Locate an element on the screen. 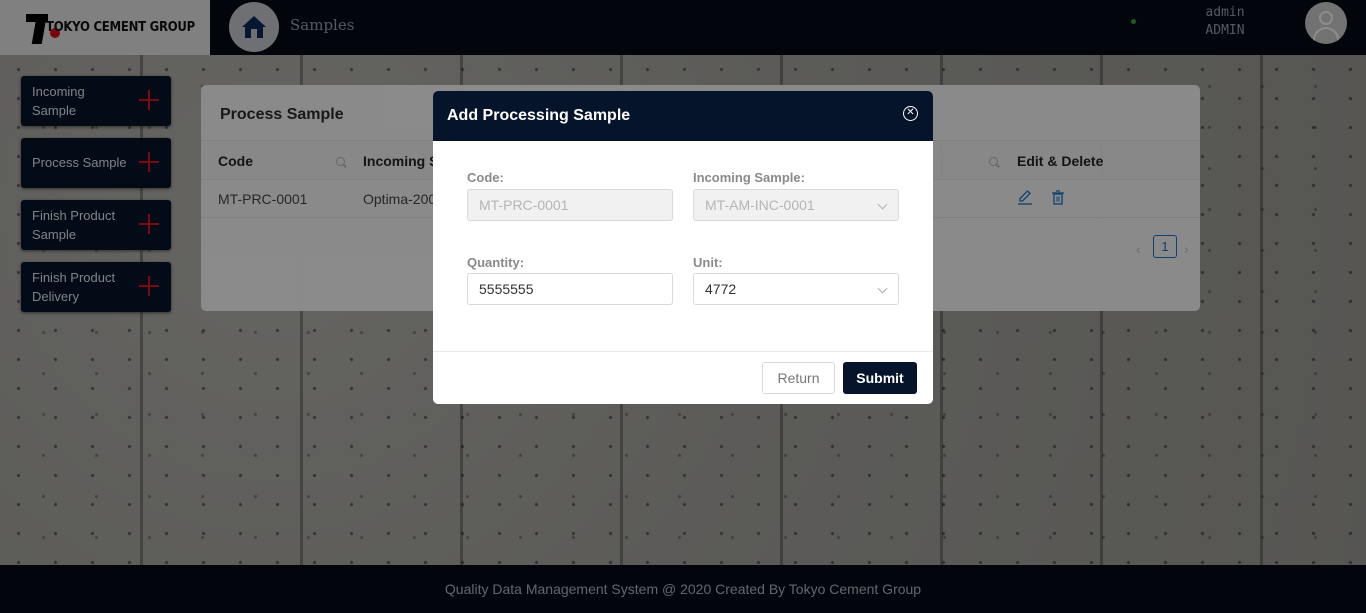 The width and height of the screenshot is (1366, 613). code-label: Code: is located at coordinates (485, 177).